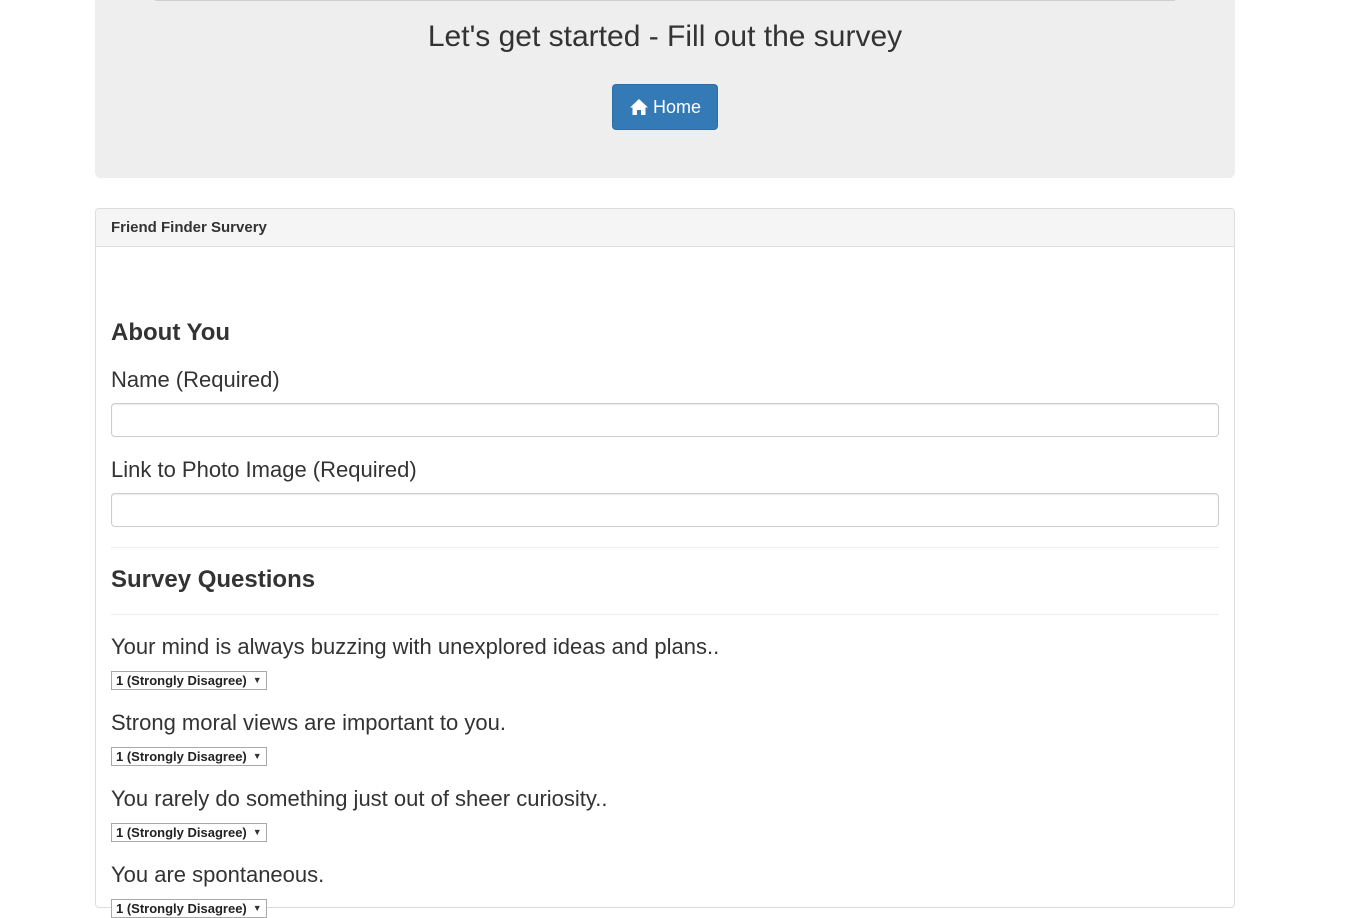 The image size is (1350, 918). Describe the element at coordinates (195, 379) in the screenshot. I see `name-label: Name (Required)` at that location.